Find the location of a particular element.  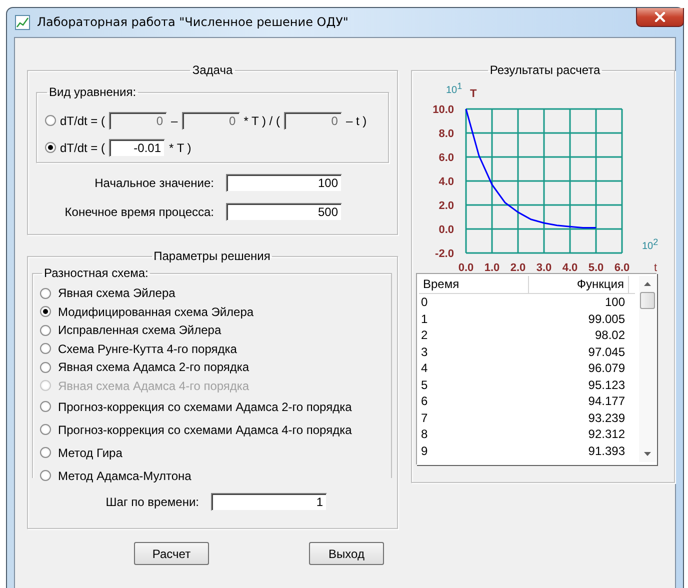

field-label: Начальное значение: is located at coordinates (154, 183).